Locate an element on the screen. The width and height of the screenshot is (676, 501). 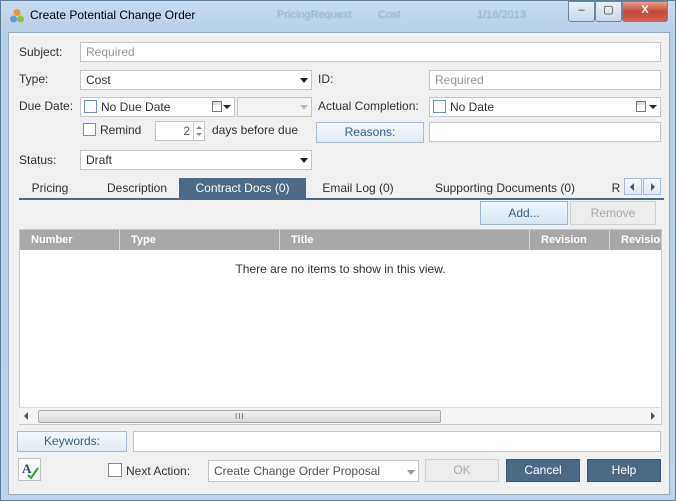
tab-contract-docs: Contract Docs (0) is located at coordinates (242, 188).